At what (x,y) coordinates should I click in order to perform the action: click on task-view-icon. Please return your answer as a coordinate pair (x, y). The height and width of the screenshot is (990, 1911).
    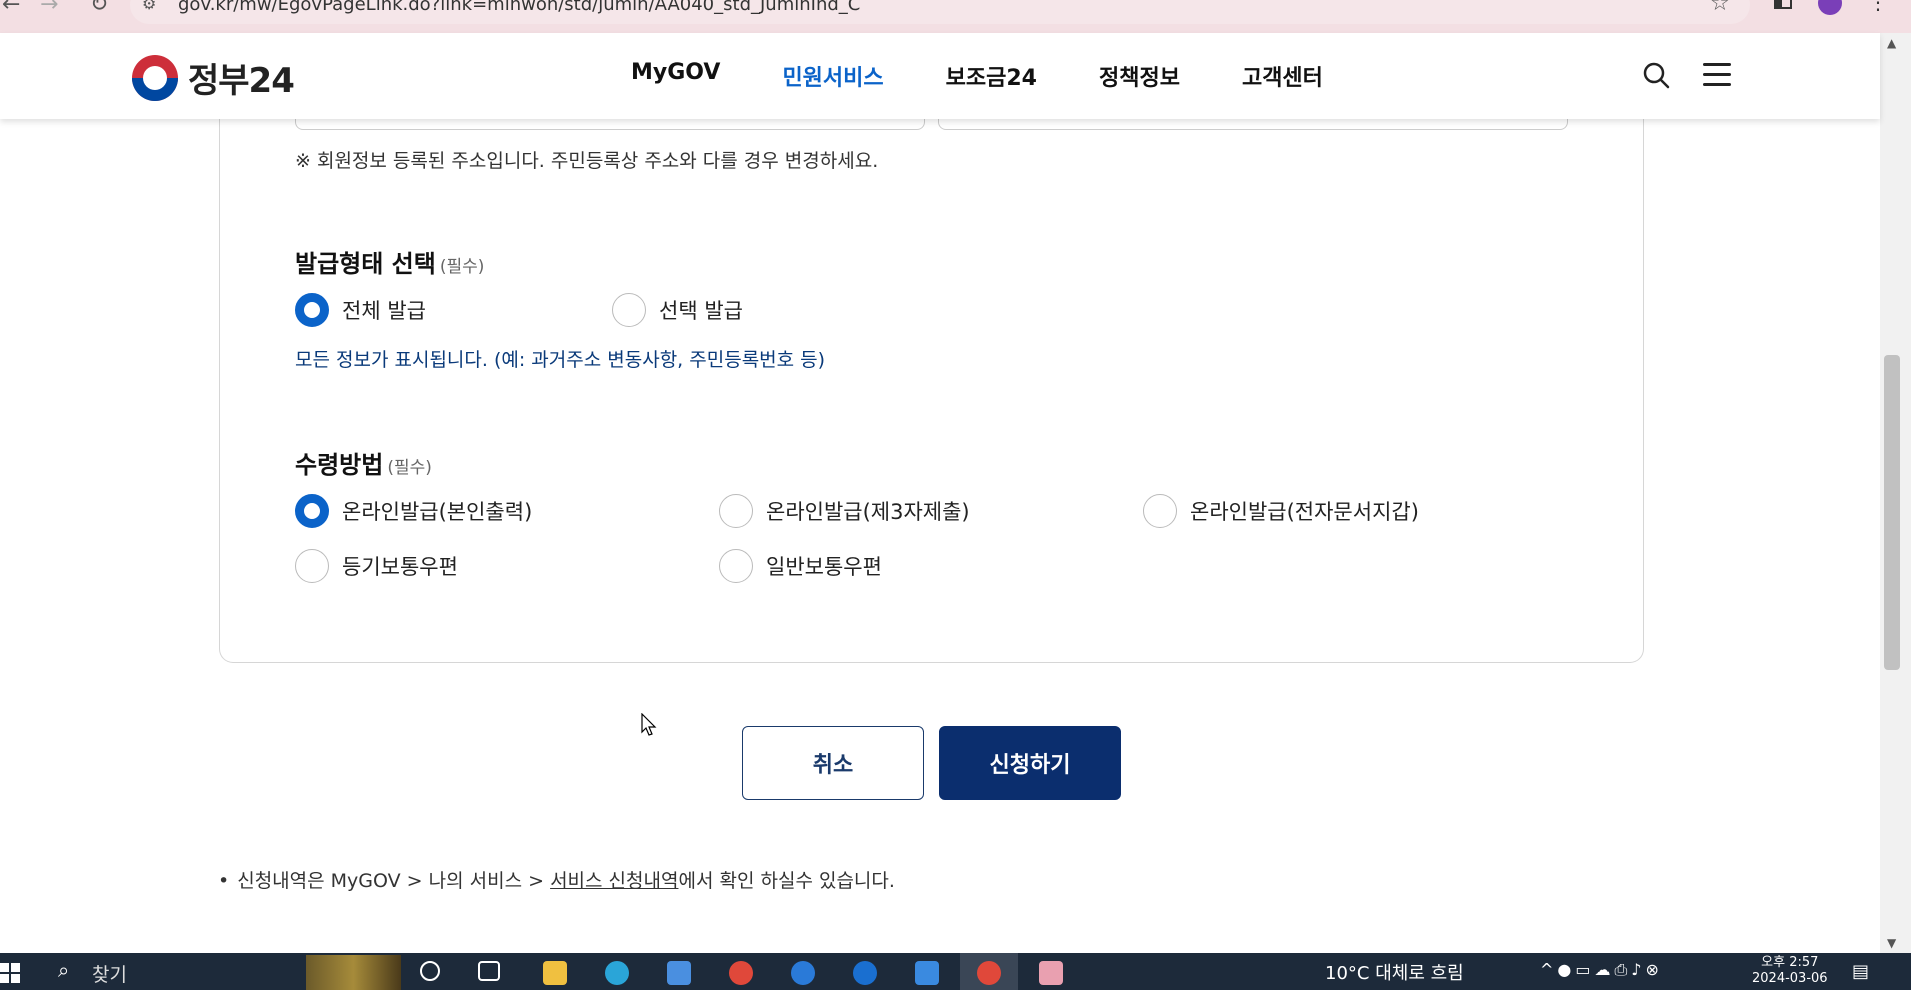
    Looking at the image, I should click on (489, 971).